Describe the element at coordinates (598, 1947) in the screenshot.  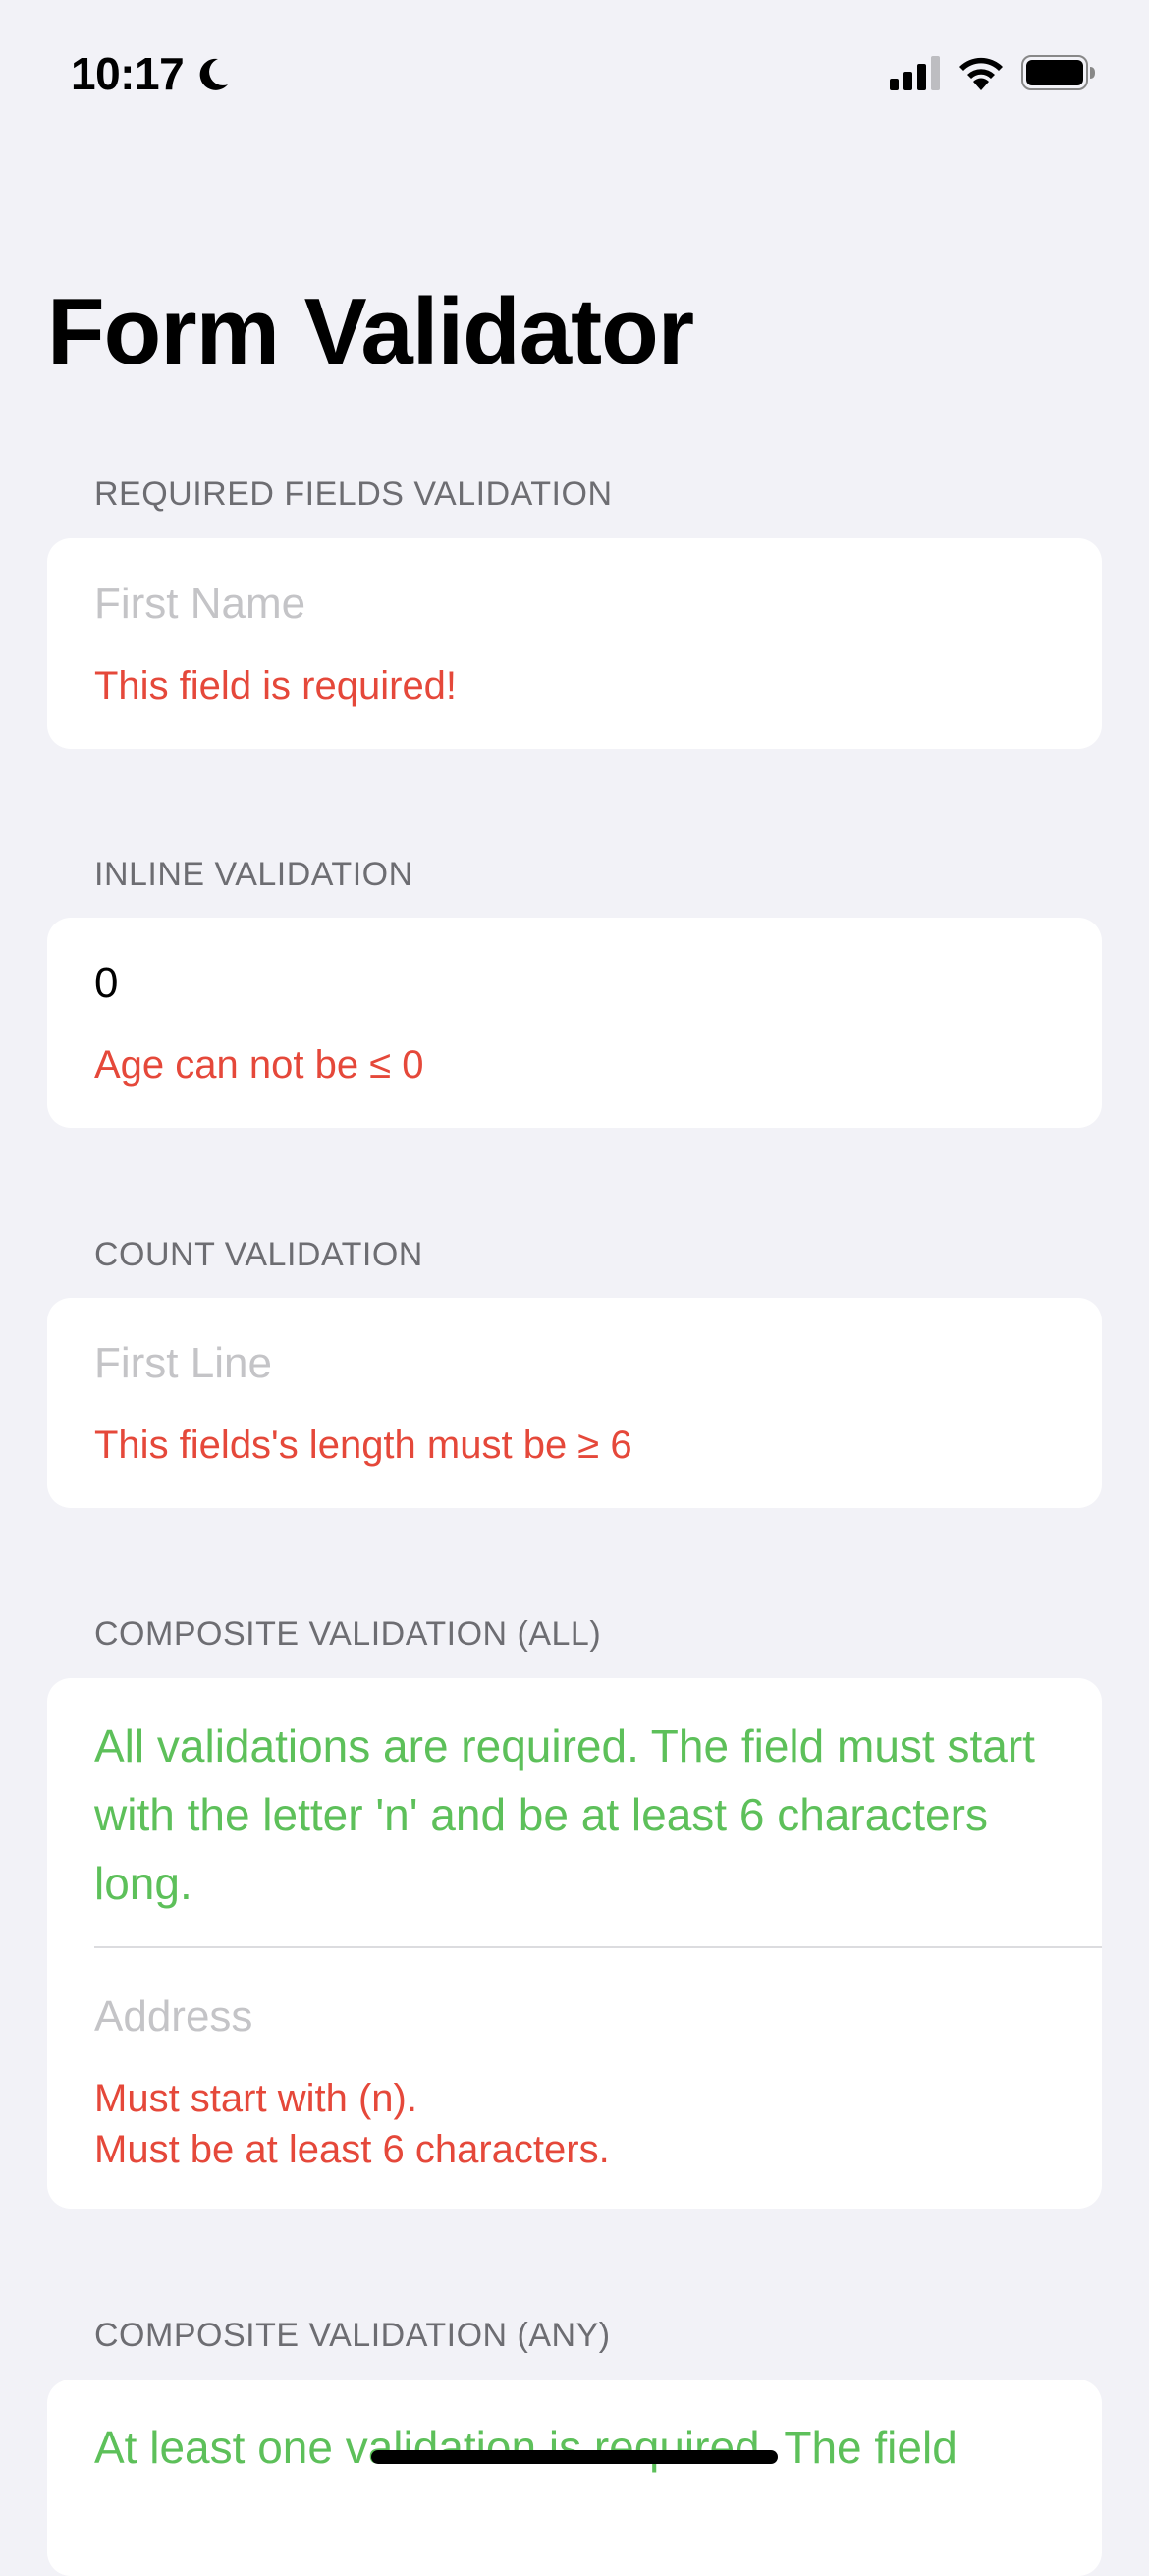
I see `divider` at that location.